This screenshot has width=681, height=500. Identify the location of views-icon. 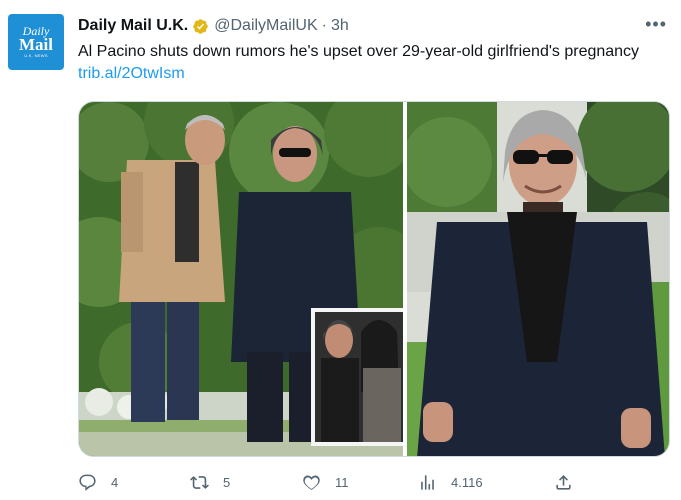
(427, 482).